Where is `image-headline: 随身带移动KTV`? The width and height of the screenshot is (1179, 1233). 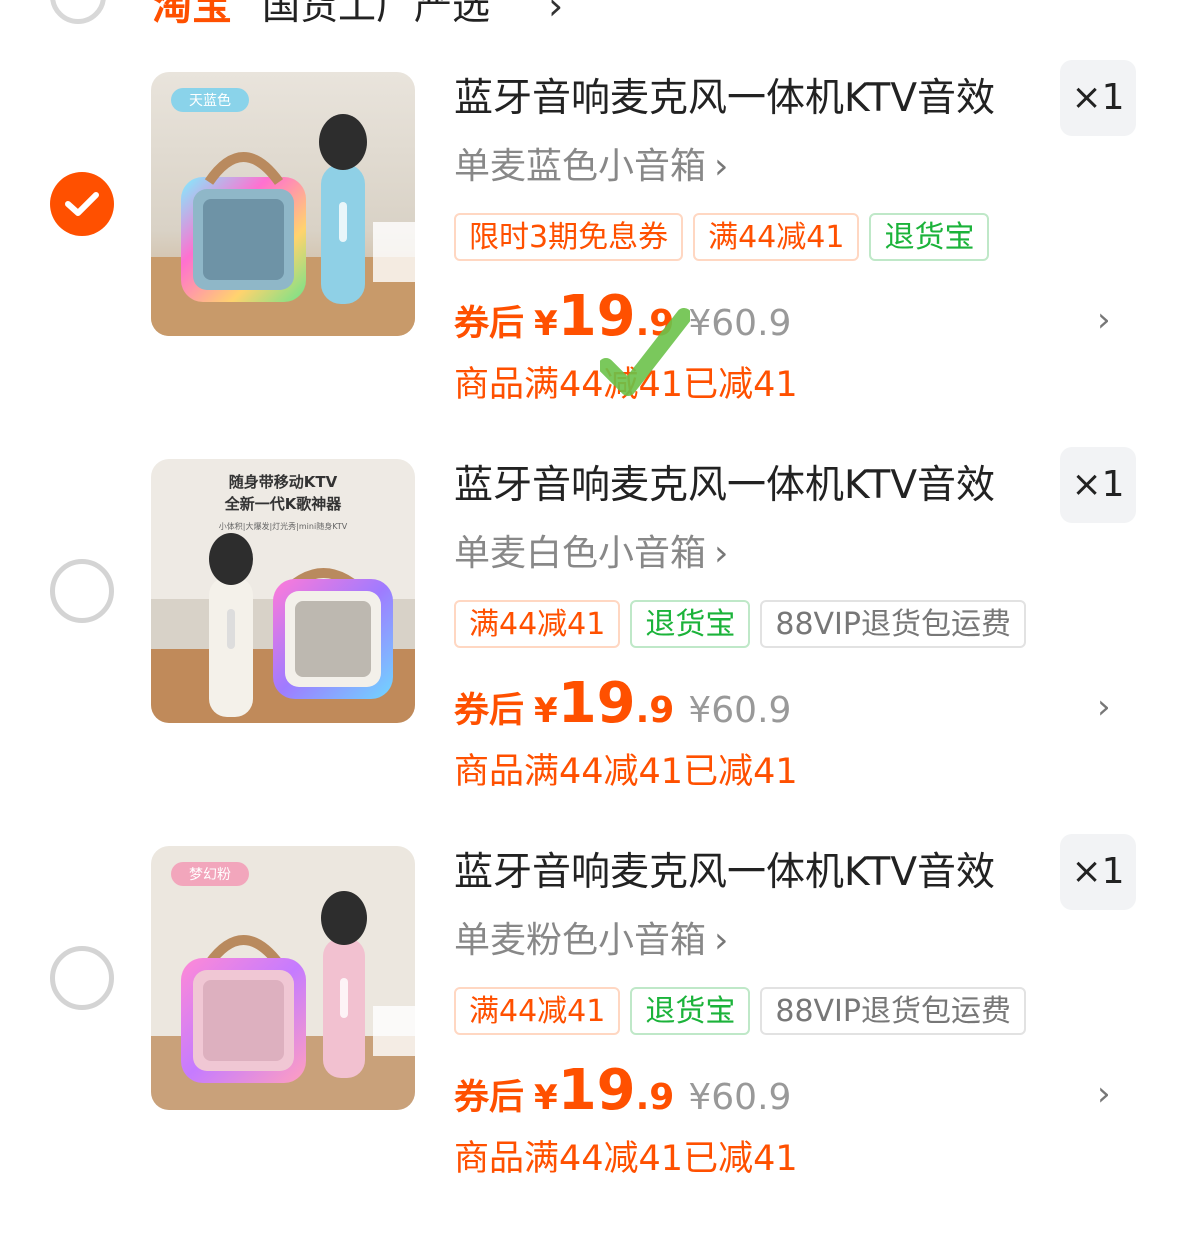
image-headline: 随身带移动KTV is located at coordinates (283, 482).